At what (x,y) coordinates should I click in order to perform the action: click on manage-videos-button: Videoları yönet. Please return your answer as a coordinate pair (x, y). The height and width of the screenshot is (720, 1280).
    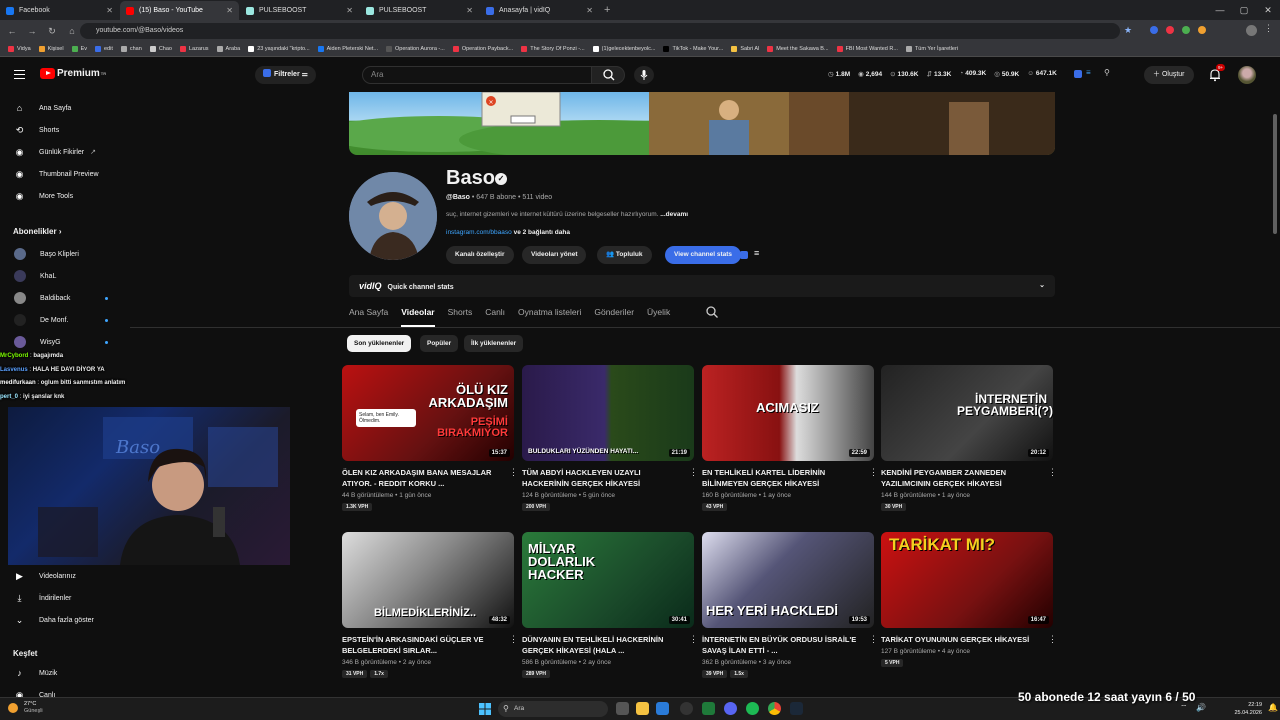
    Looking at the image, I should click on (554, 255).